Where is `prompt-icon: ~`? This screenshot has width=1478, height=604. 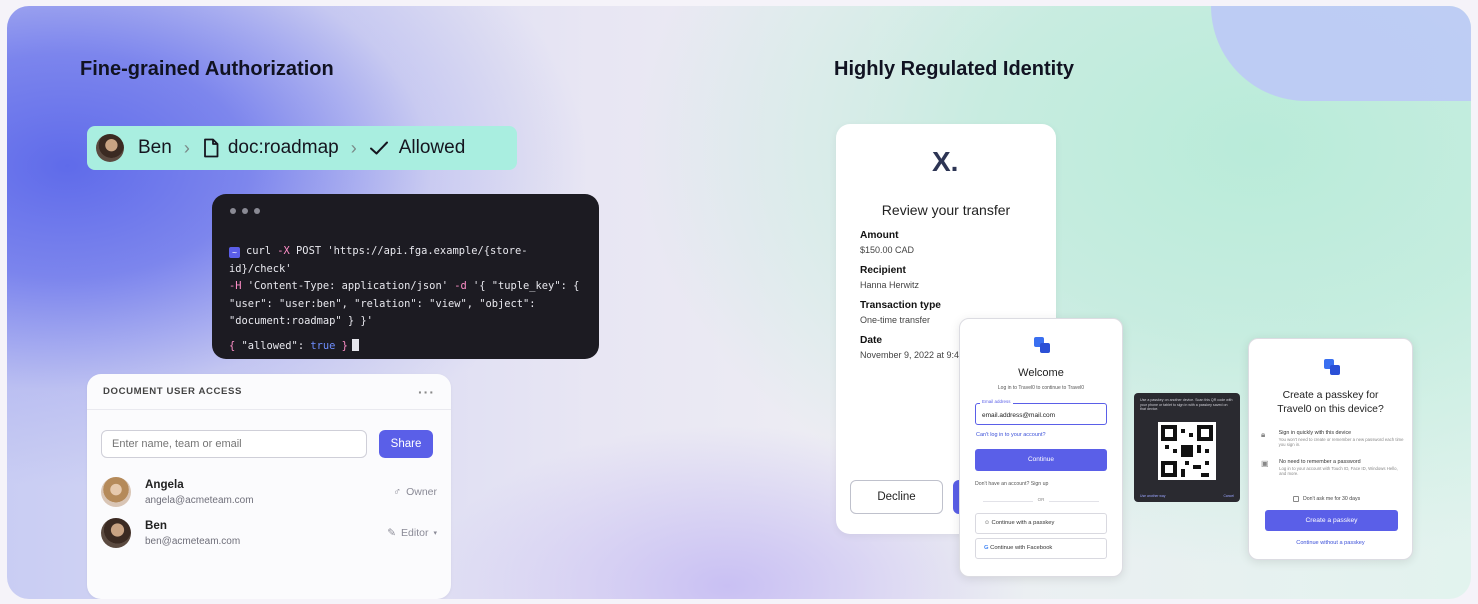 prompt-icon: ~ is located at coordinates (234, 252).